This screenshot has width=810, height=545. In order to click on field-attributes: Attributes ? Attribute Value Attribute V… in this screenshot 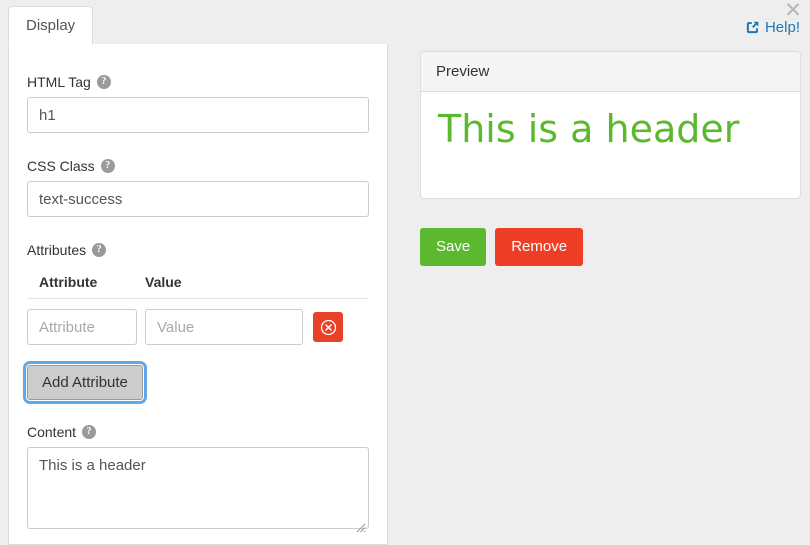, I will do `click(196, 323)`.